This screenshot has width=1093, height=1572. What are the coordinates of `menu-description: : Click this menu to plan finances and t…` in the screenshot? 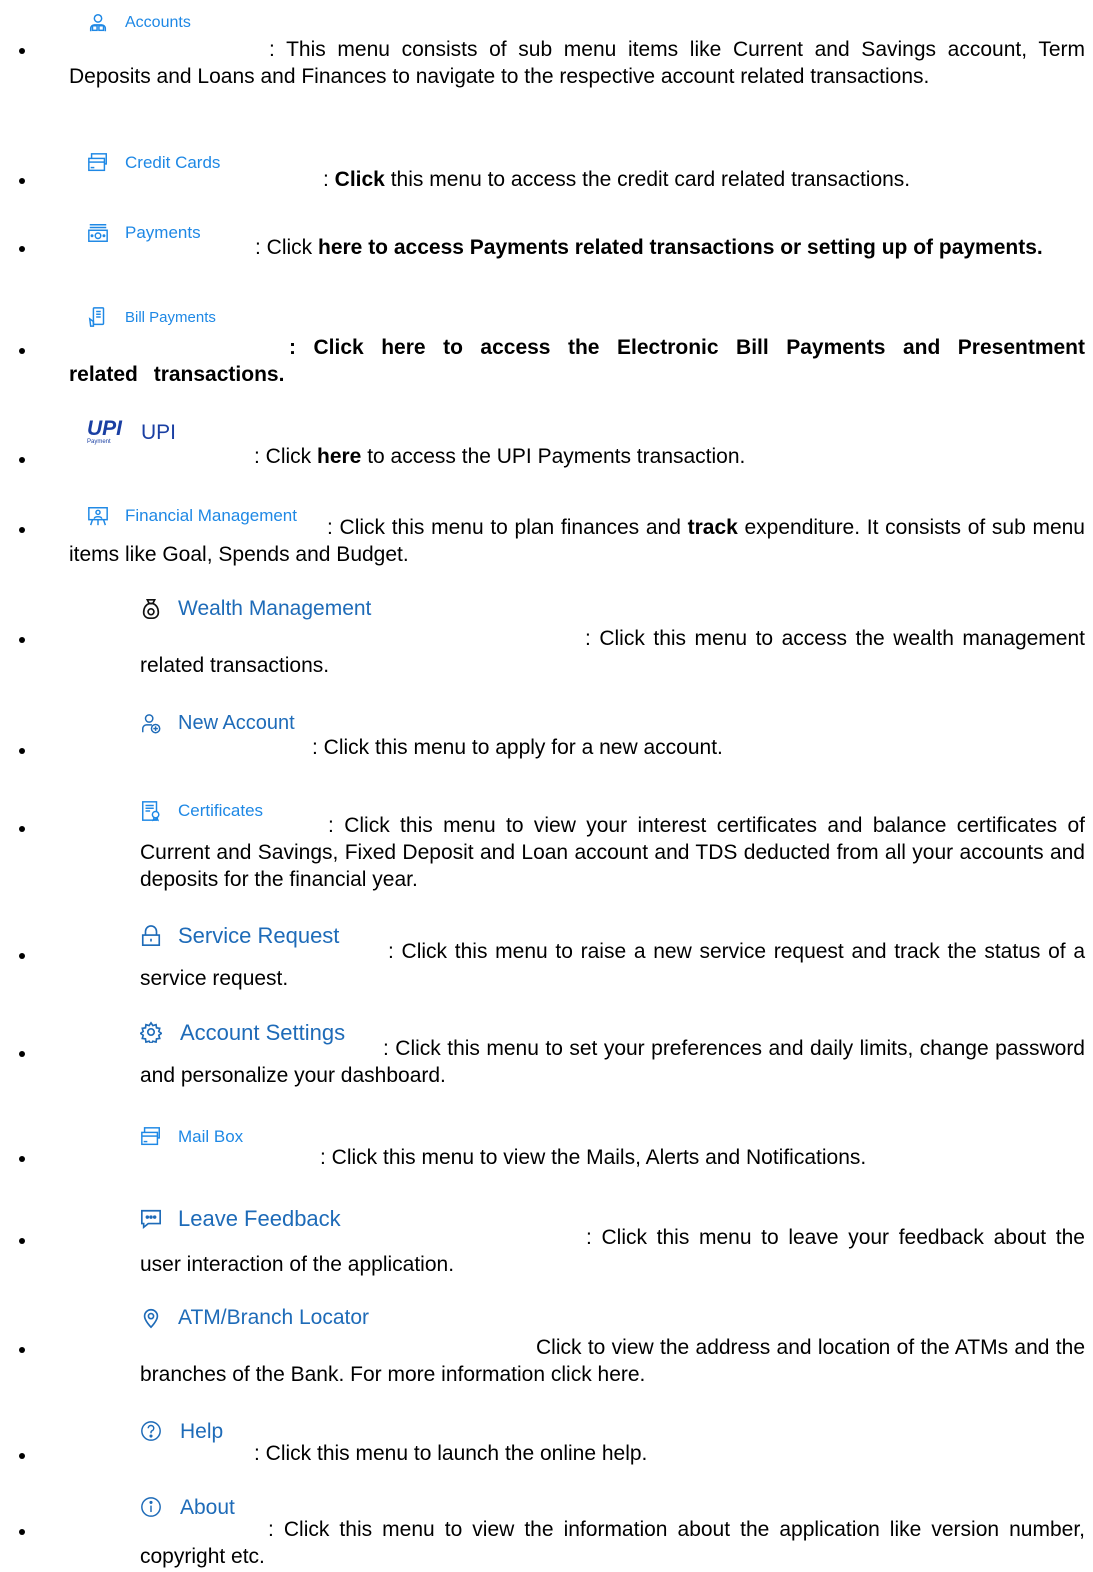 It's located at (577, 541).